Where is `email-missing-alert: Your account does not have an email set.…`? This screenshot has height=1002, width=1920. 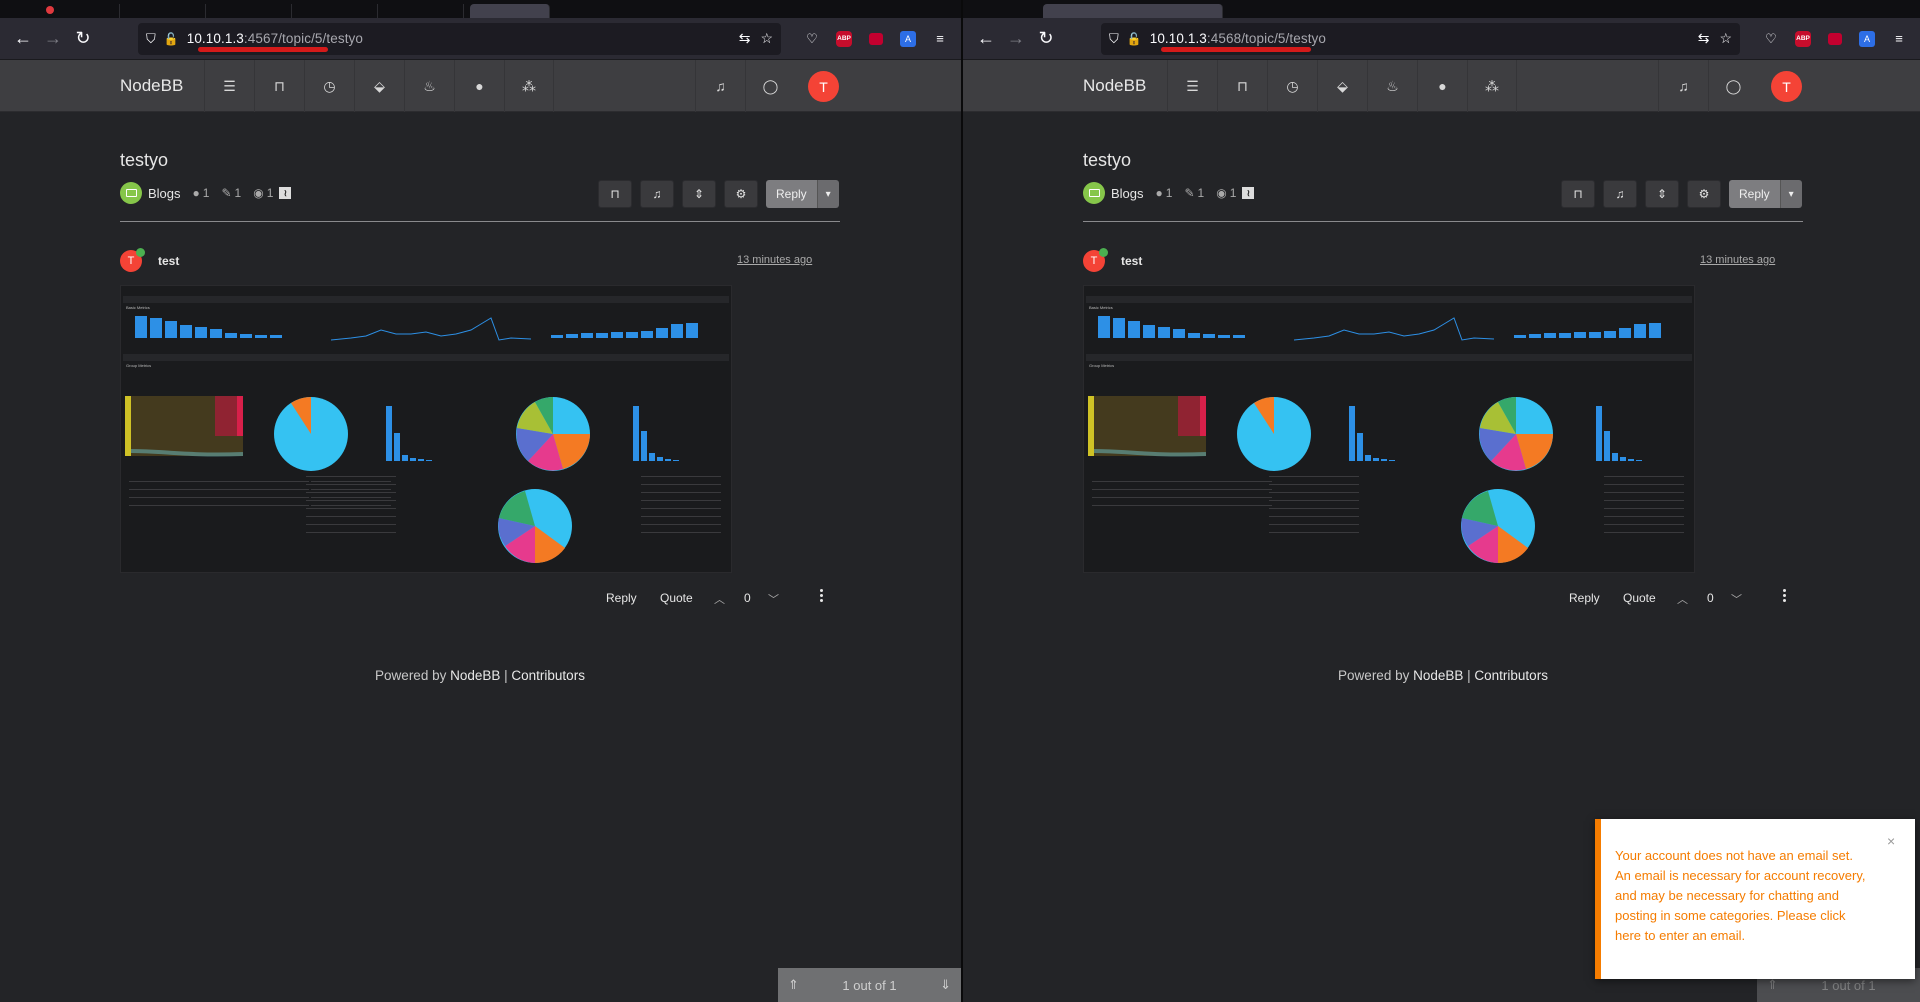
email-missing-alert: Your account does not have an email set.… is located at coordinates (1755, 899).